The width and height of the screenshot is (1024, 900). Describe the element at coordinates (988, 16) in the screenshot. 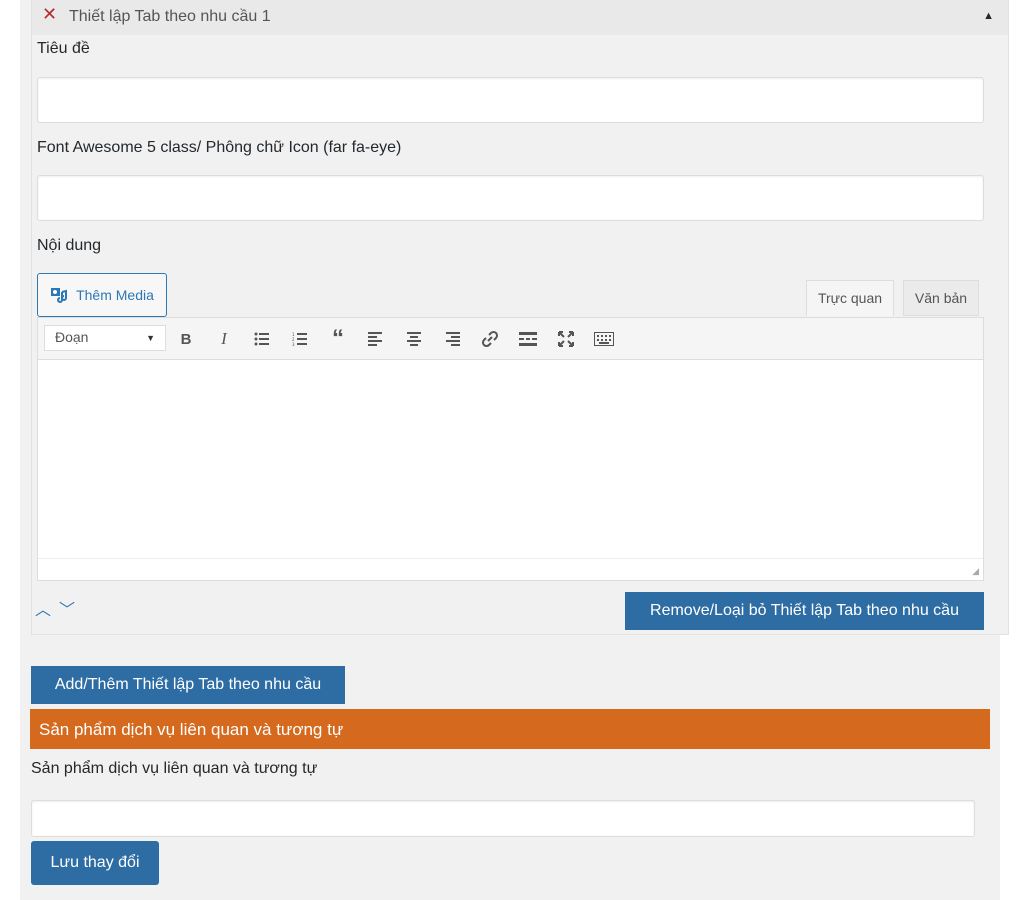

I see `collapse-up-icon: ▲` at that location.